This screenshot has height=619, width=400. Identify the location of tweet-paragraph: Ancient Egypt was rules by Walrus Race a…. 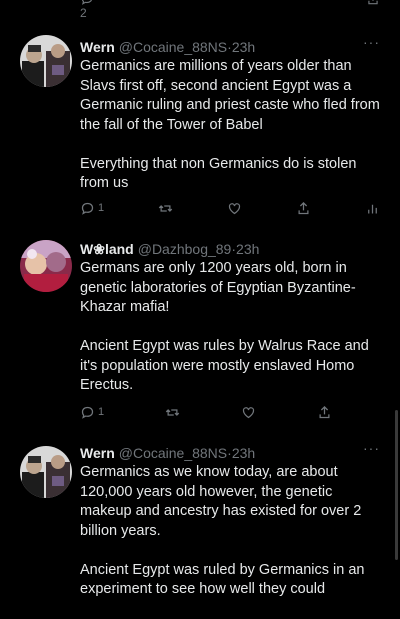
(224, 365).